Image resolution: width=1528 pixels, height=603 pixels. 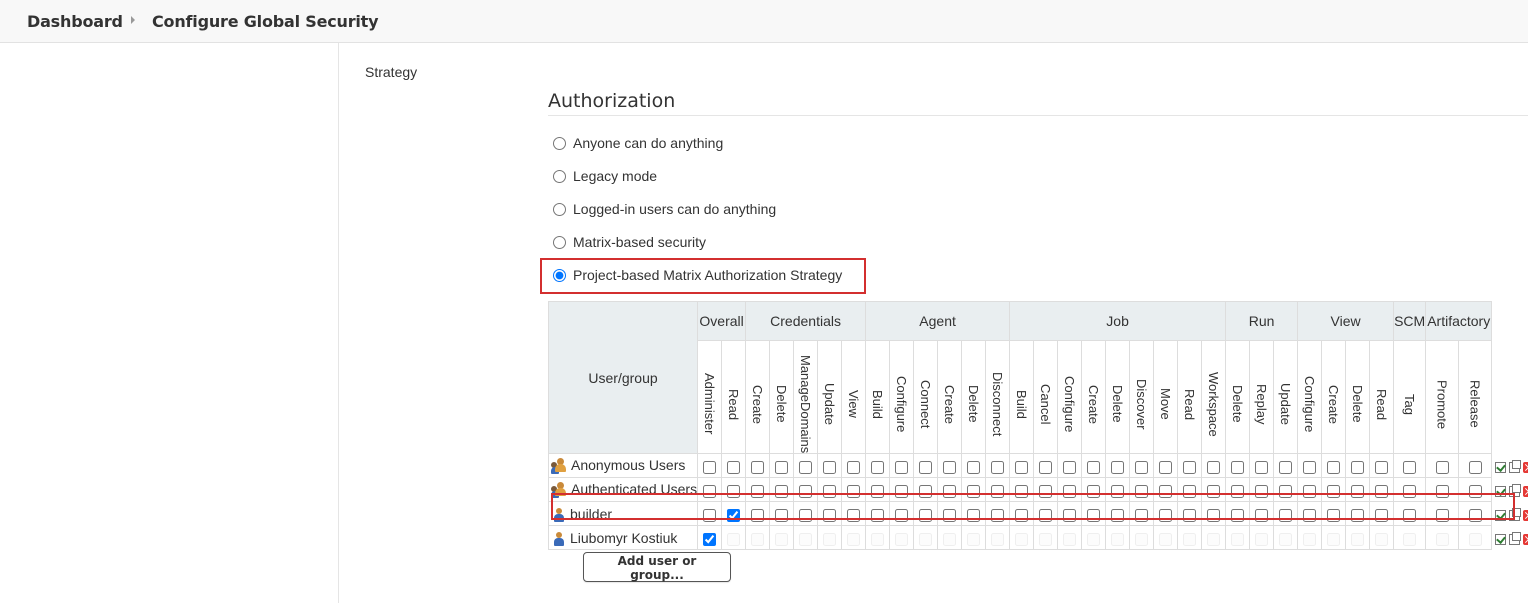 I want to click on permission-checkbox-job-build, so click(x=1022, y=515).